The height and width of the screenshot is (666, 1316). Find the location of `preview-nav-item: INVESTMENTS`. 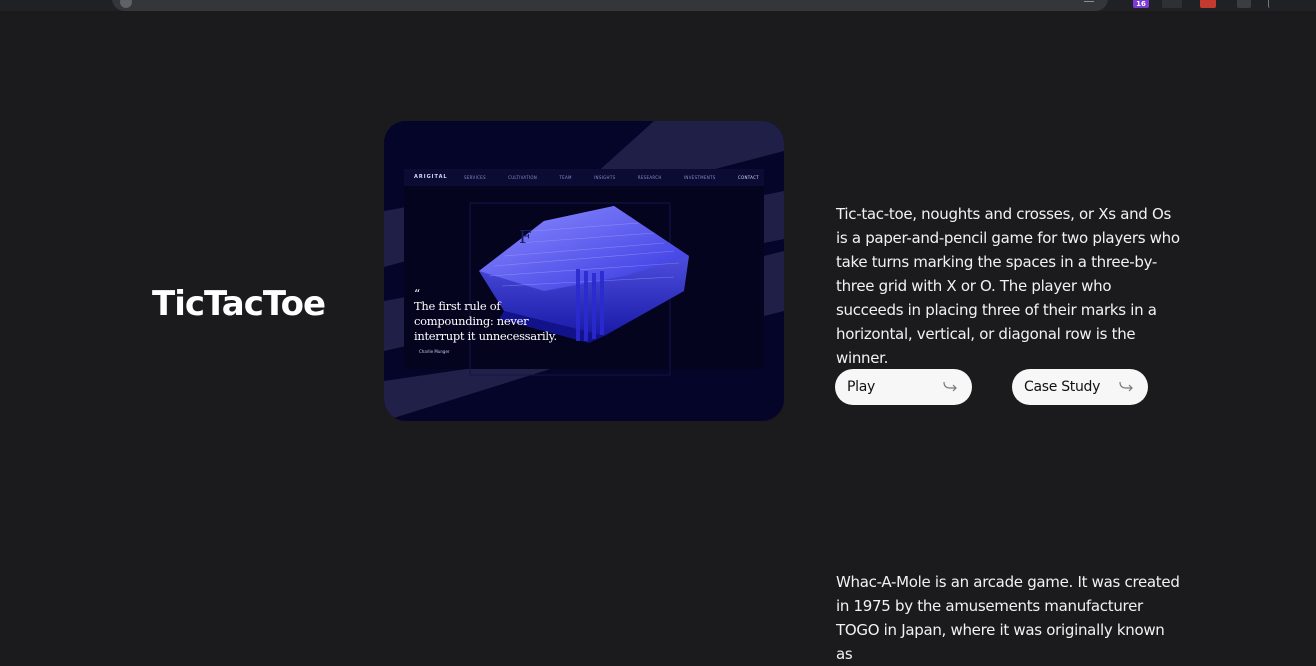

preview-nav-item: INVESTMENTS is located at coordinates (699, 177).